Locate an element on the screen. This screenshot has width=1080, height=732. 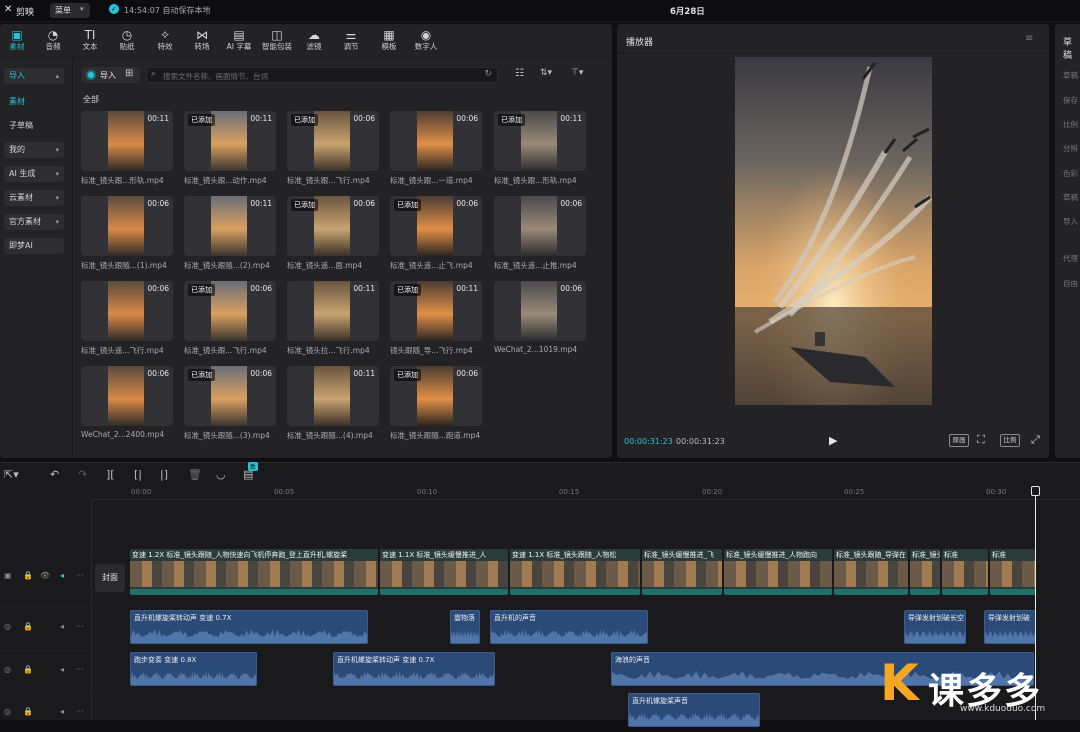
original-quality-button: 原画 is located at coordinates (959, 440).